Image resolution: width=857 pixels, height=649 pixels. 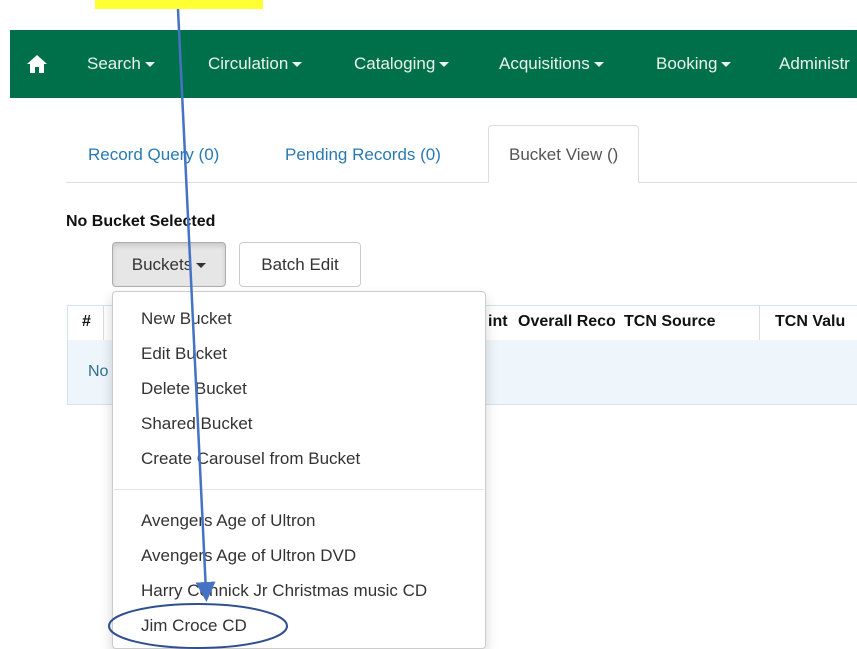 What do you see at coordinates (571, 322) in the screenshot?
I see `grid-header-overall-record: Overall Reco` at bounding box center [571, 322].